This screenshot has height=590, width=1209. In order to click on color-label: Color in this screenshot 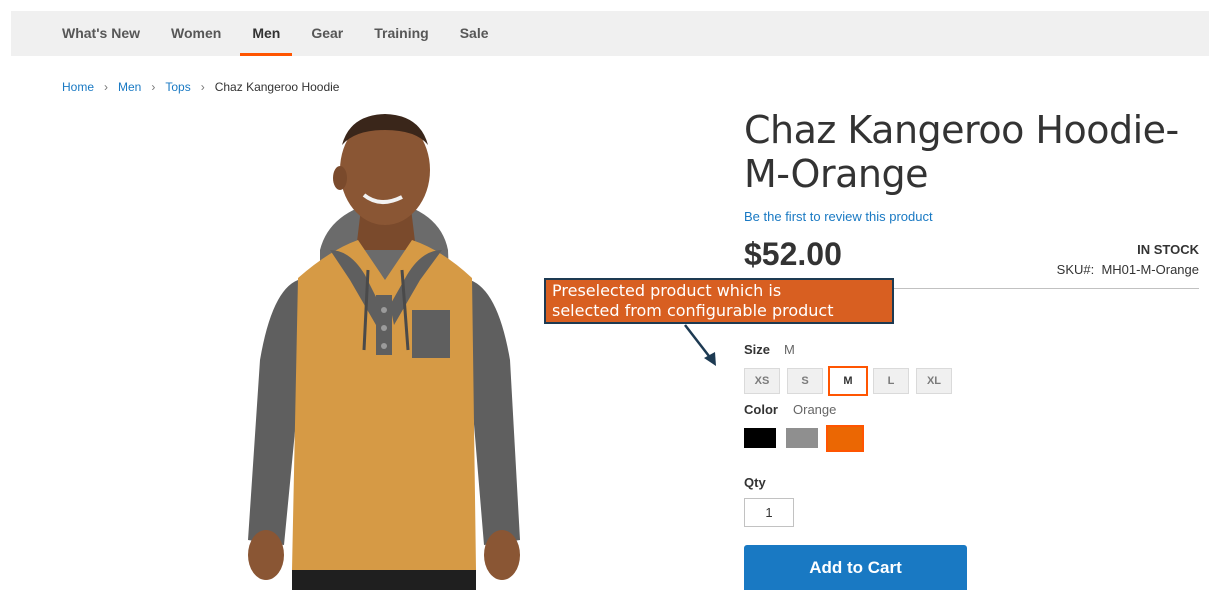, I will do `click(761, 409)`.